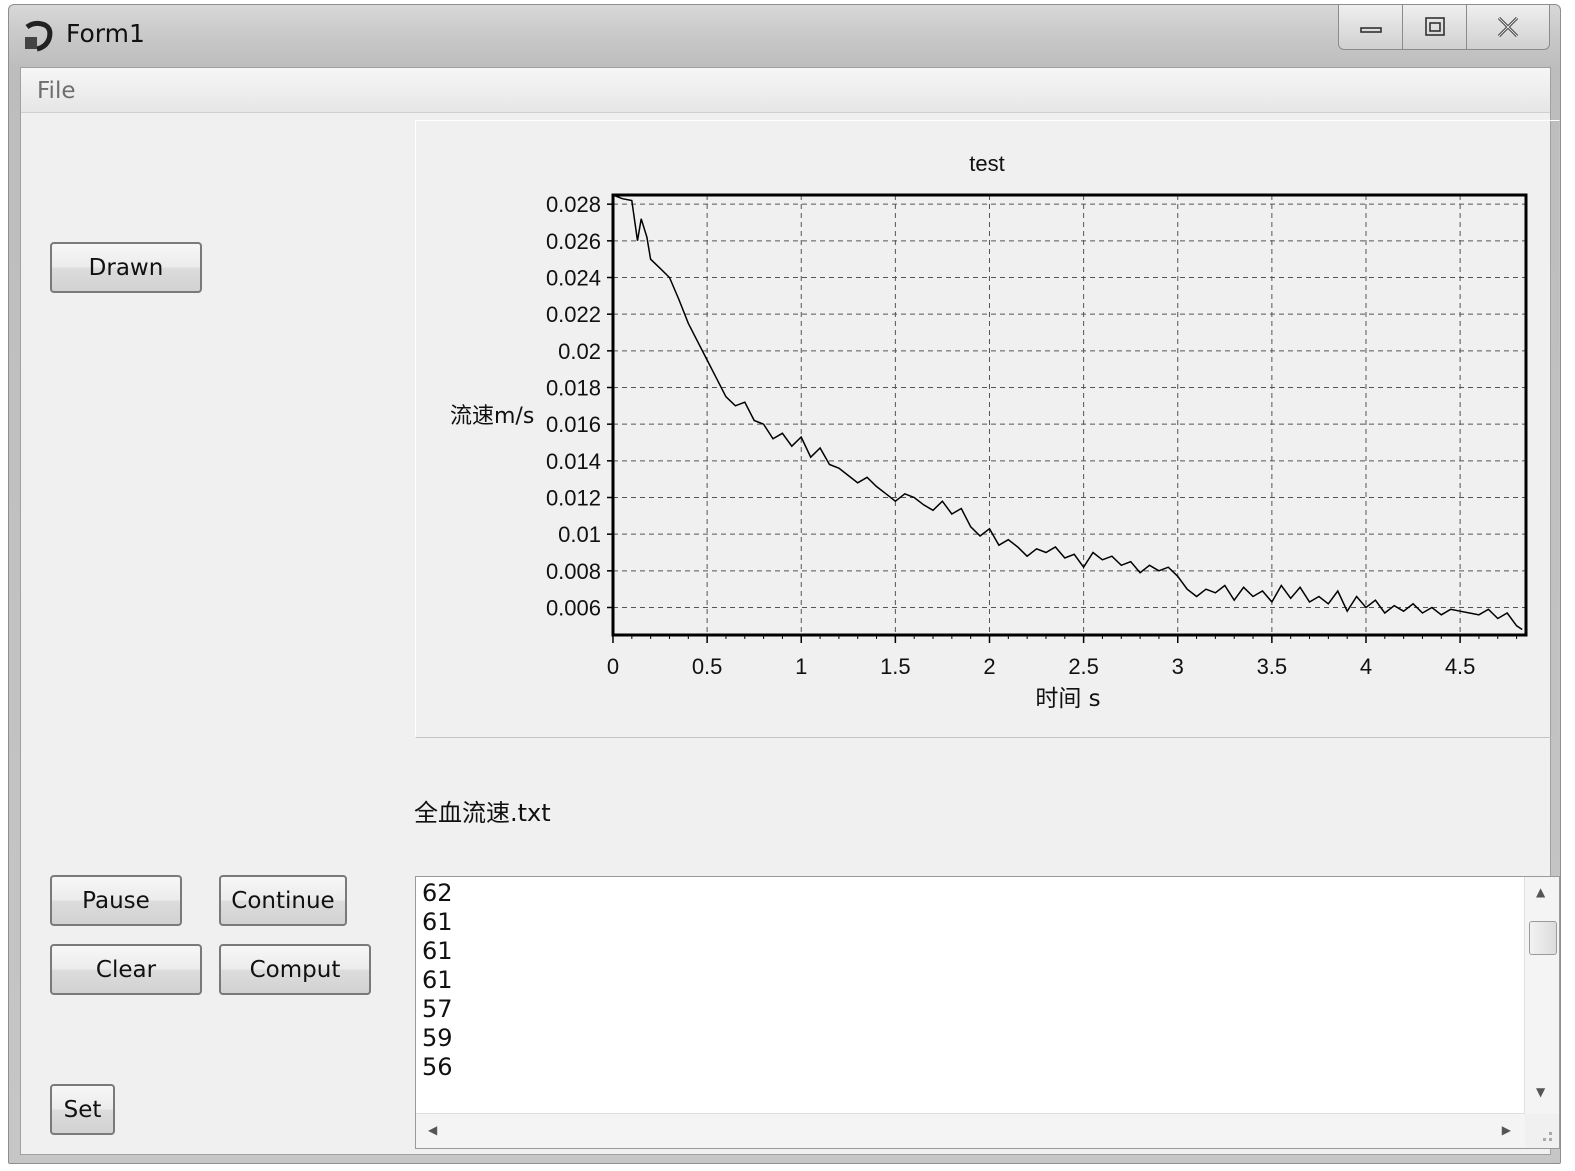 This screenshot has width=1575, height=1171. Describe the element at coordinates (1178, 666) in the screenshot. I see `x-tick-label: 3` at that location.